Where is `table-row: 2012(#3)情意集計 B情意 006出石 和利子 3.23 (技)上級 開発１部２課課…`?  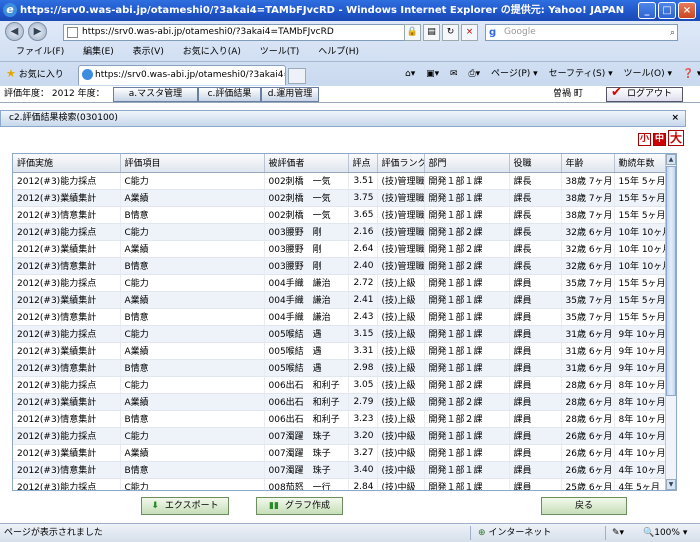
table-row: 2012(#3)情意集計 B情意 006出石 和利子 3.23 (技)上級 開発１部２課課… is located at coordinates (340, 419).